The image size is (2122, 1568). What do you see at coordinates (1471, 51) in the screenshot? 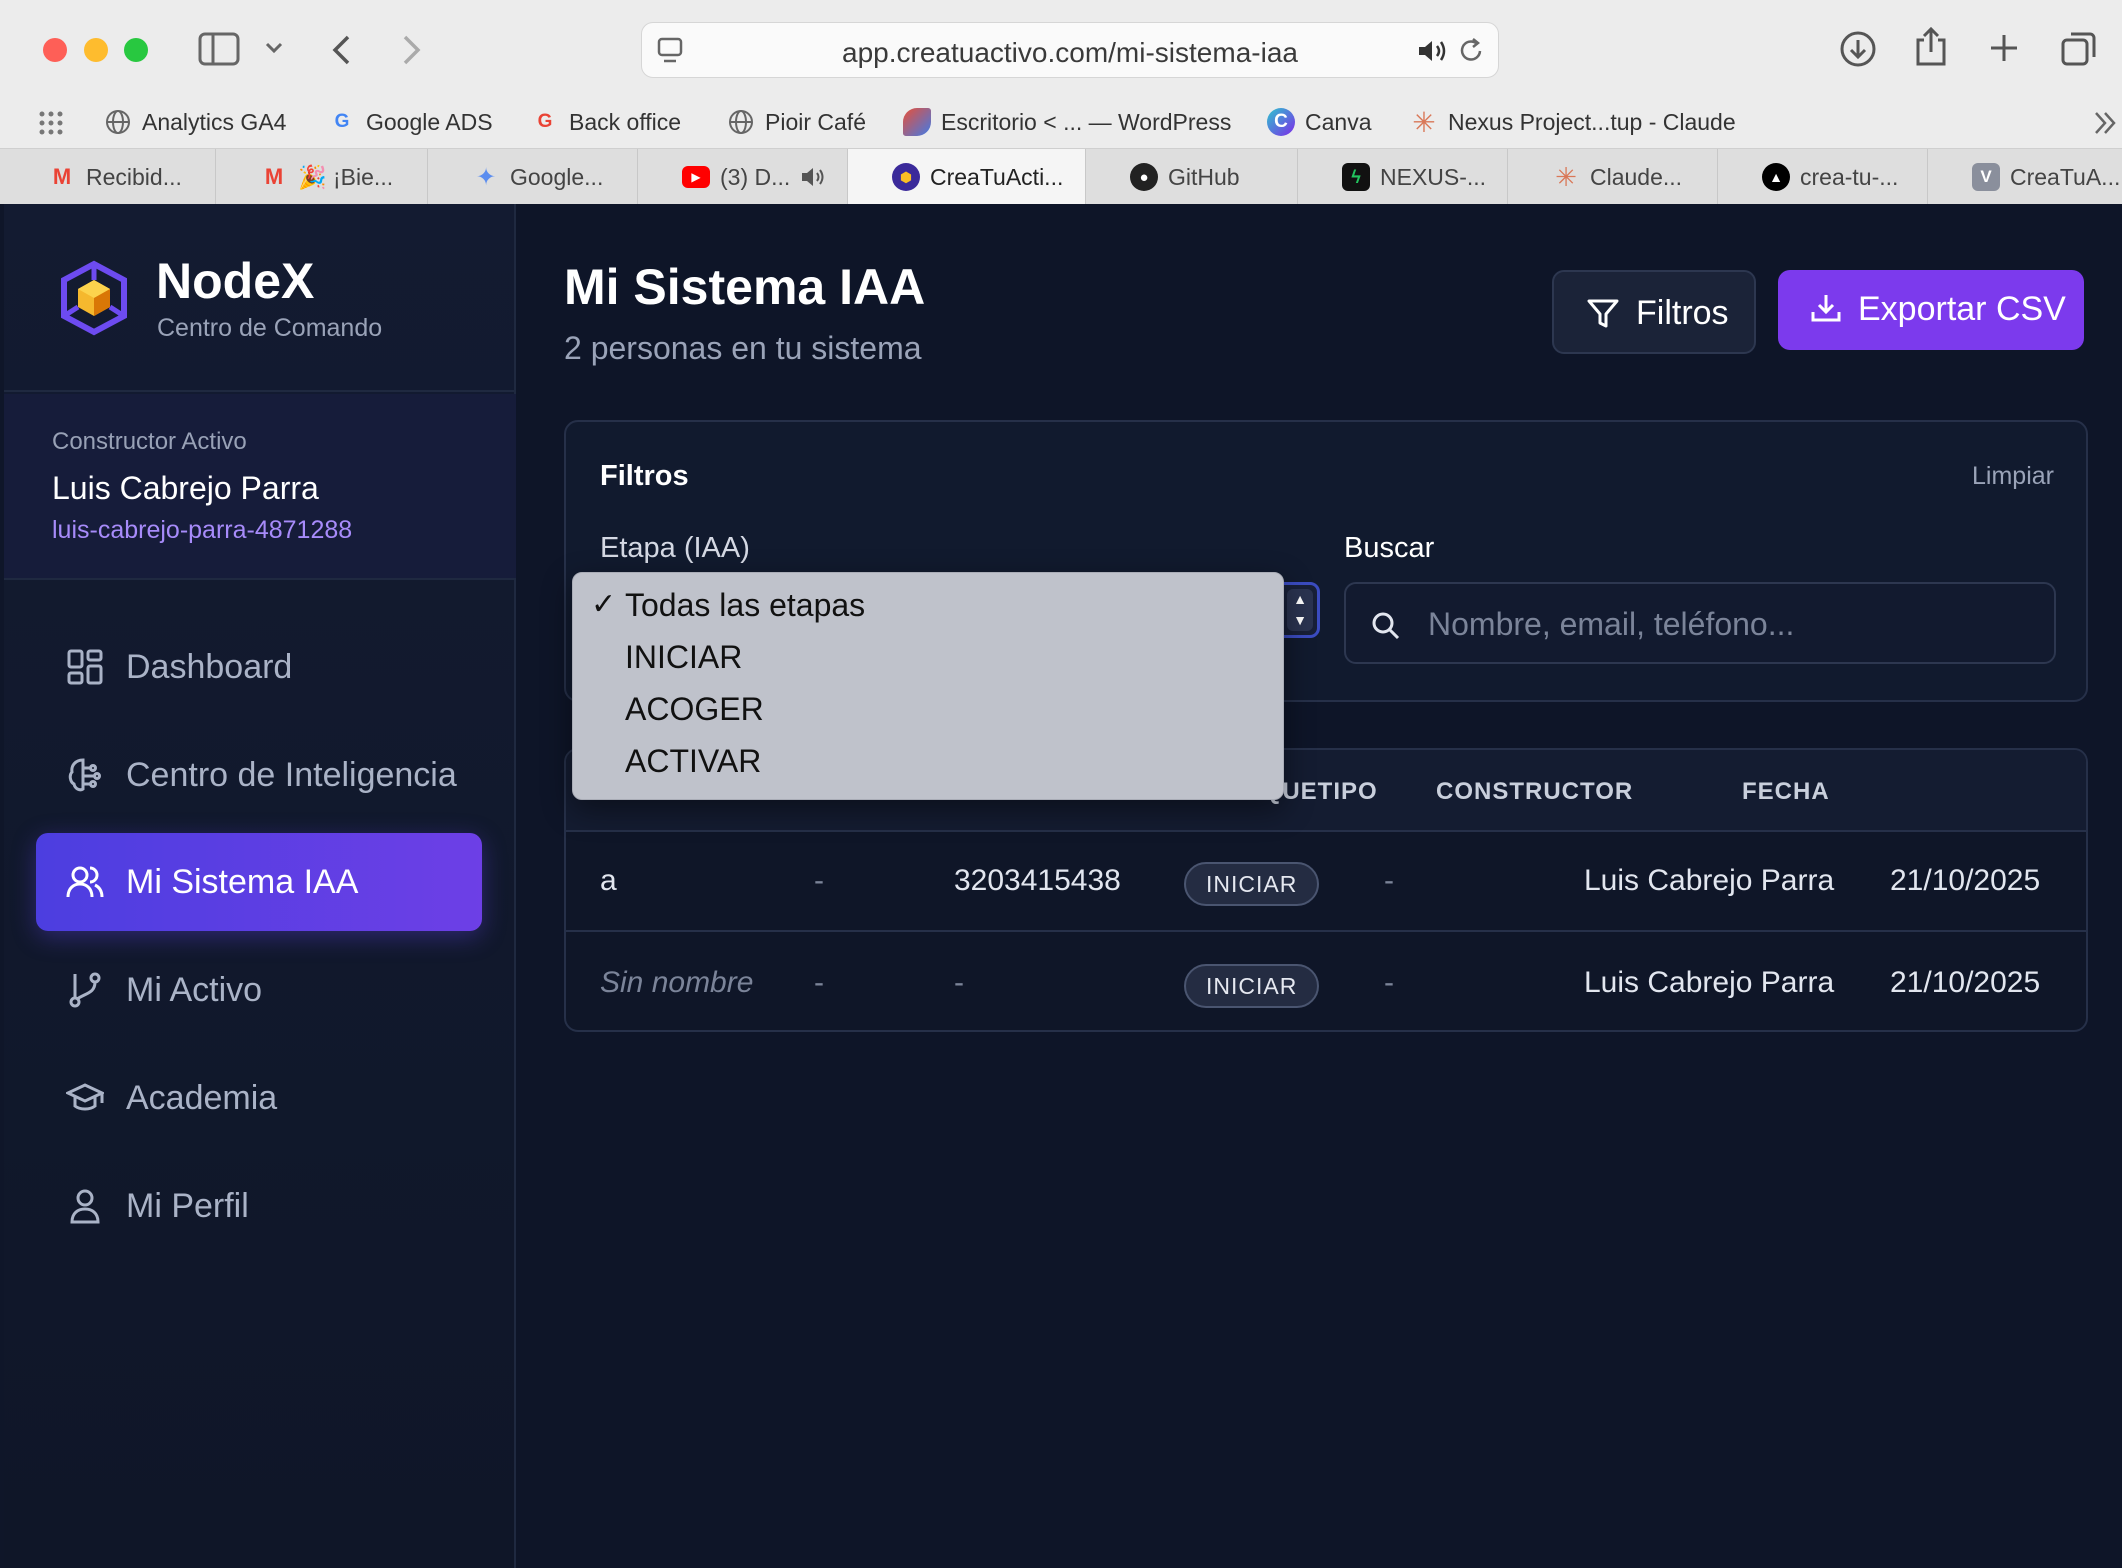
I see `reload-icon` at bounding box center [1471, 51].